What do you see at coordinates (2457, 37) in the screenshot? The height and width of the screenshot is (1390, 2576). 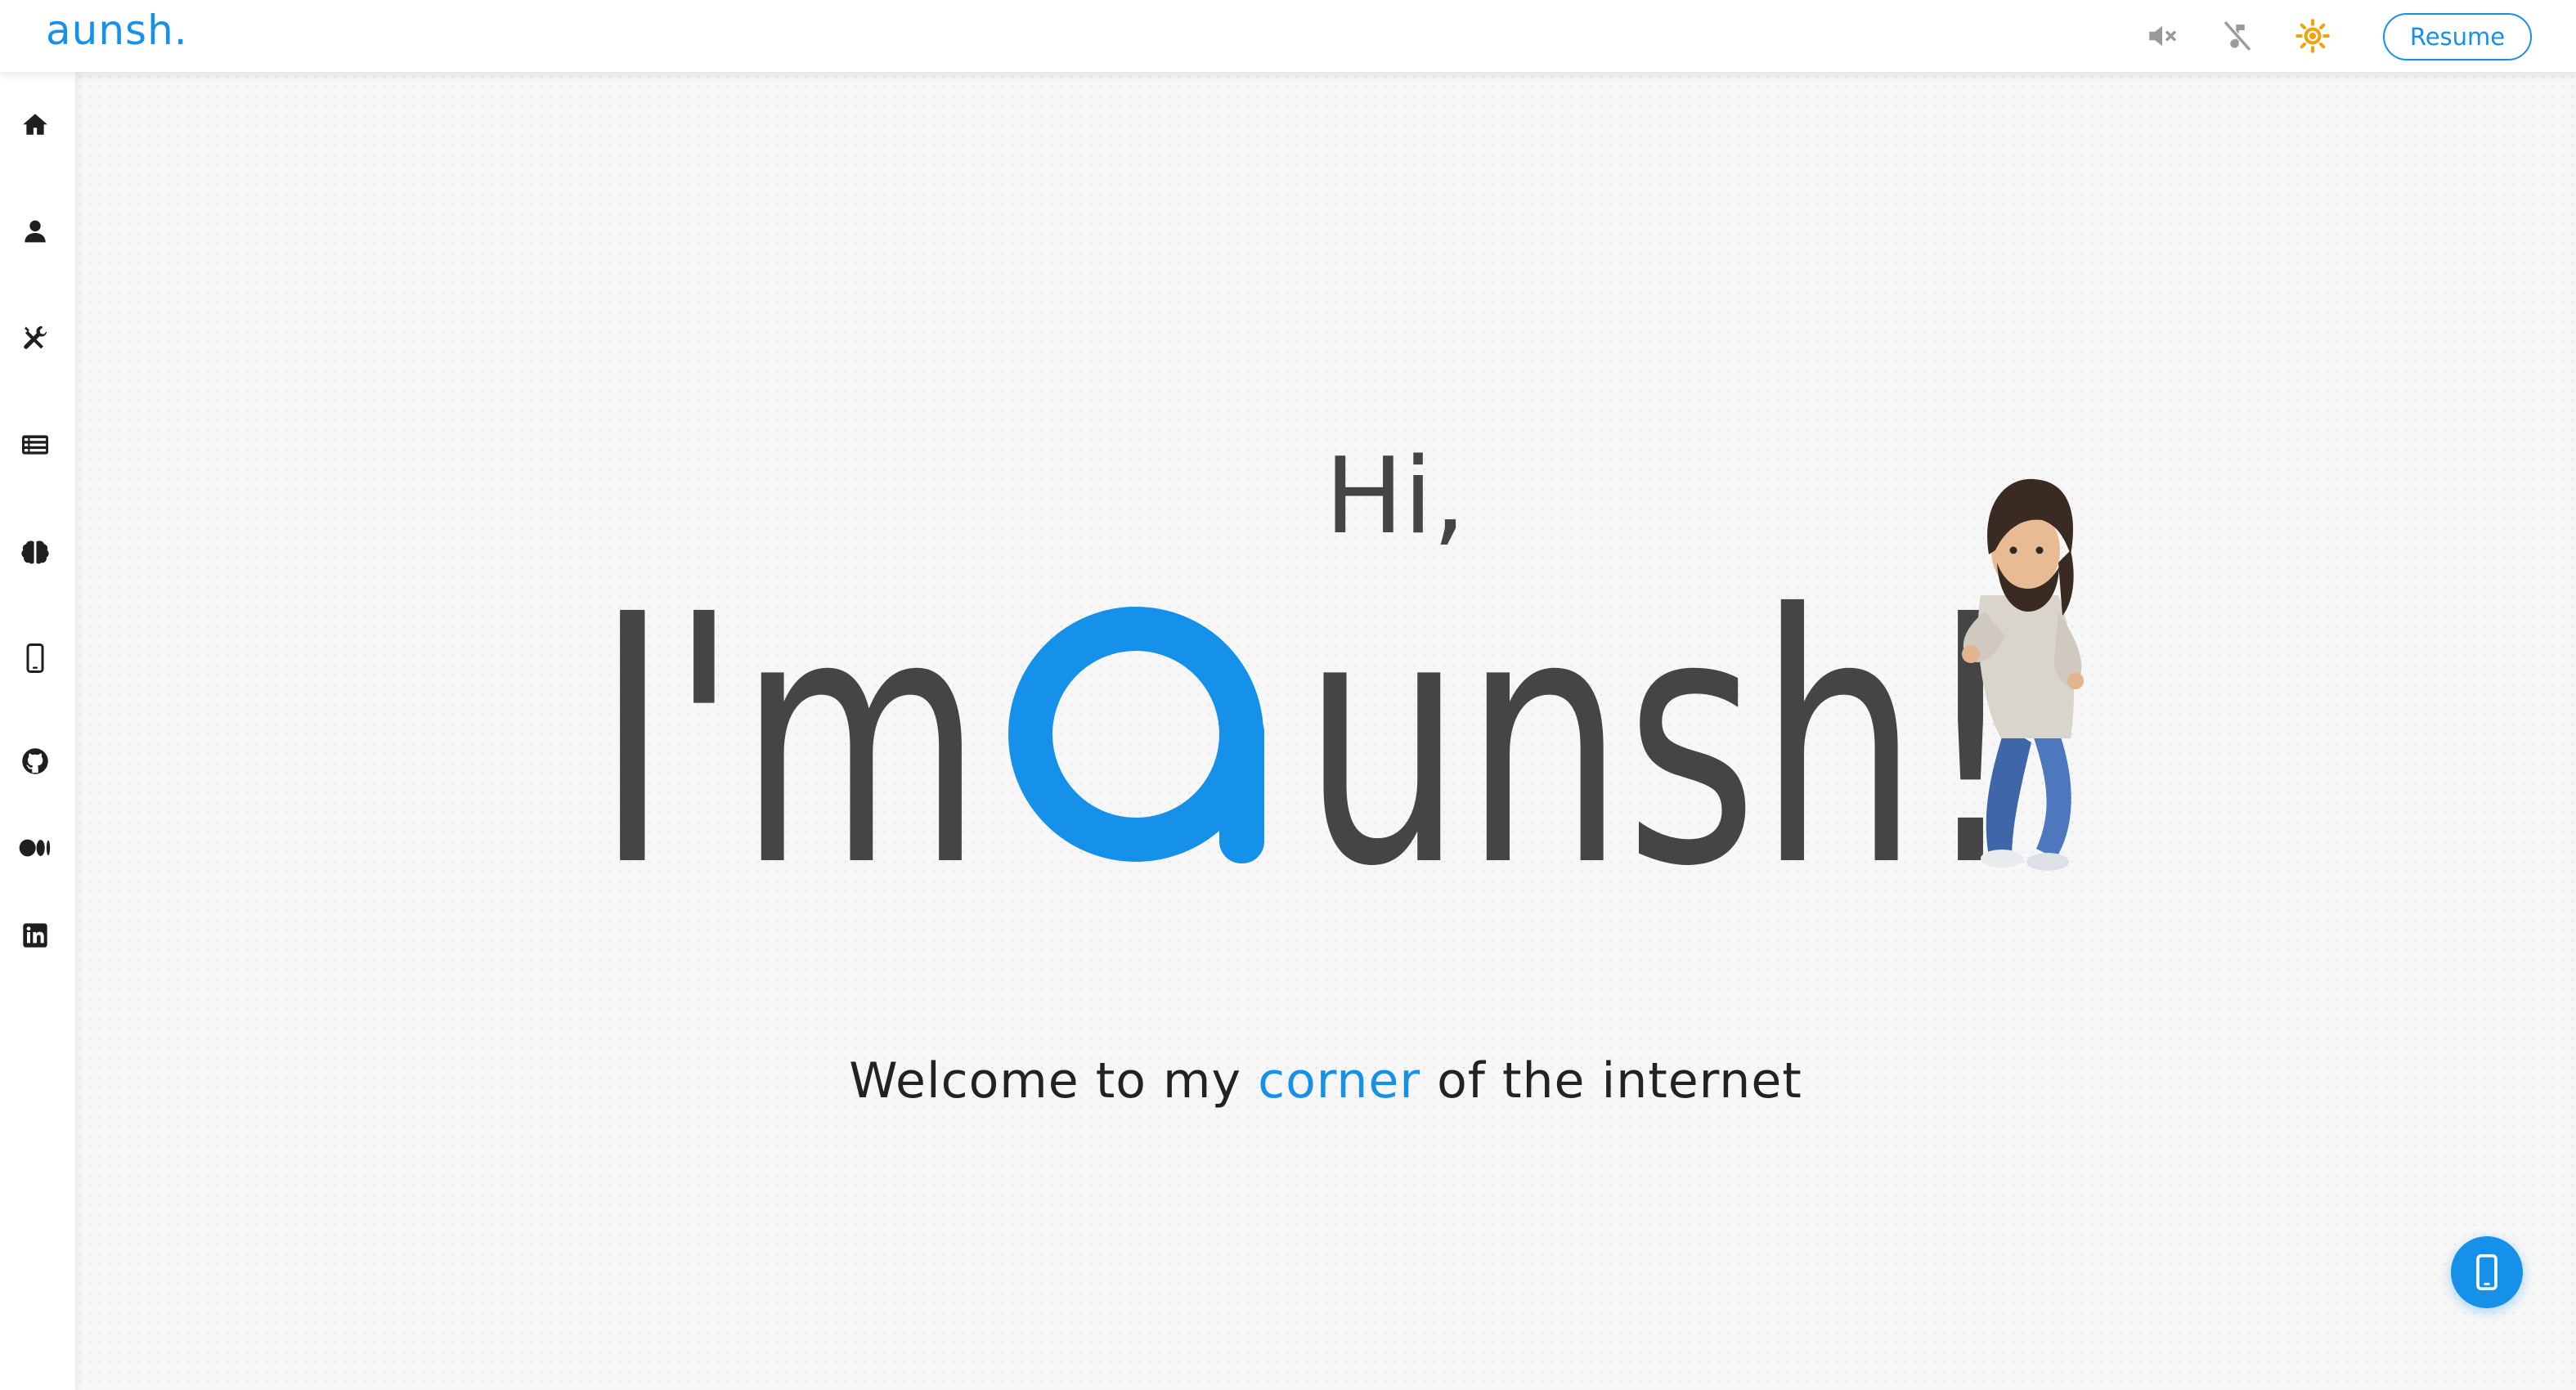 I see `resume-button: Resume` at bounding box center [2457, 37].